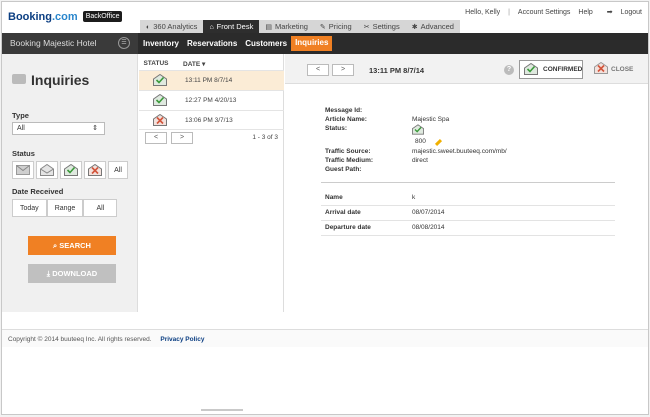  What do you see at coordinates (348, 227) in the screenshot?
I see `departure-date-label: Departure date` at bounding box center [348, 227].